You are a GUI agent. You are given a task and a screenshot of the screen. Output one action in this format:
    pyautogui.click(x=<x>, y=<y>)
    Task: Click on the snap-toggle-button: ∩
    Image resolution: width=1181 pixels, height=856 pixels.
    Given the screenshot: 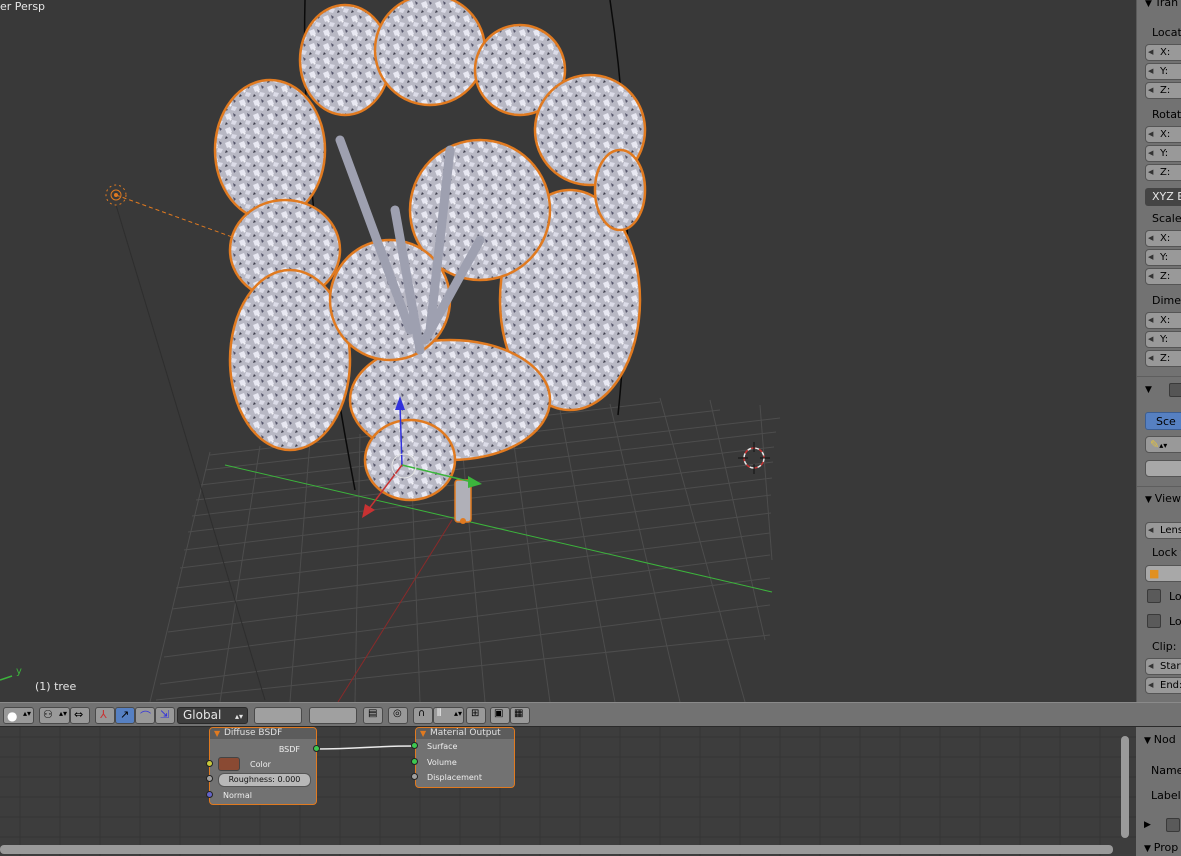 What is the action you would take?
    pyautogui.click(x=423, y=715)
    